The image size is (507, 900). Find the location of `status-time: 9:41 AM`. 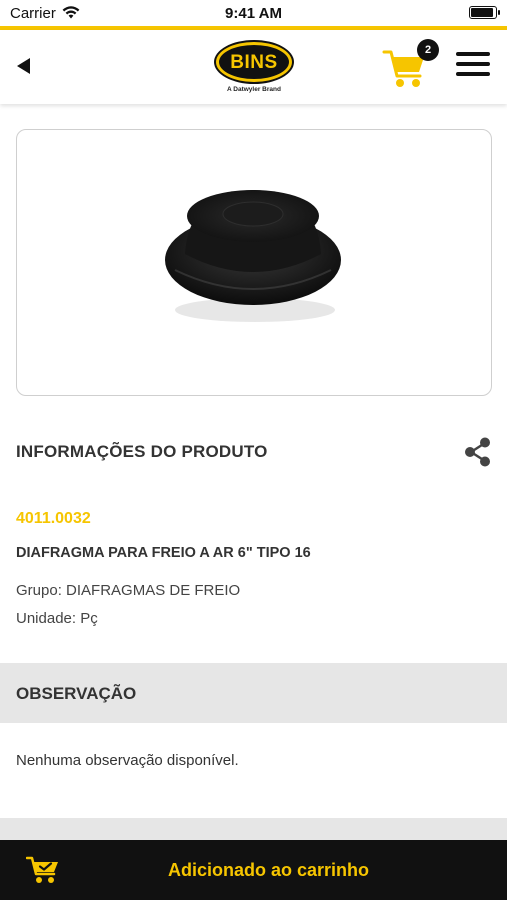

status-time: 9:41 AM is located at coordinates (253, 13).